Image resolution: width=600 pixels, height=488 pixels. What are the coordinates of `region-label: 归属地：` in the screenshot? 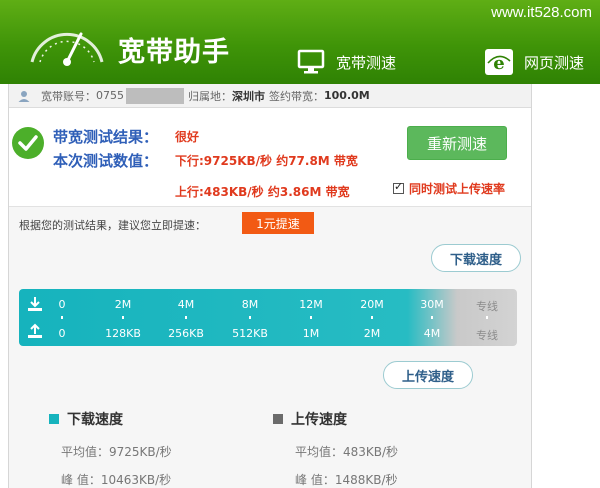 It's located at (210, 96).